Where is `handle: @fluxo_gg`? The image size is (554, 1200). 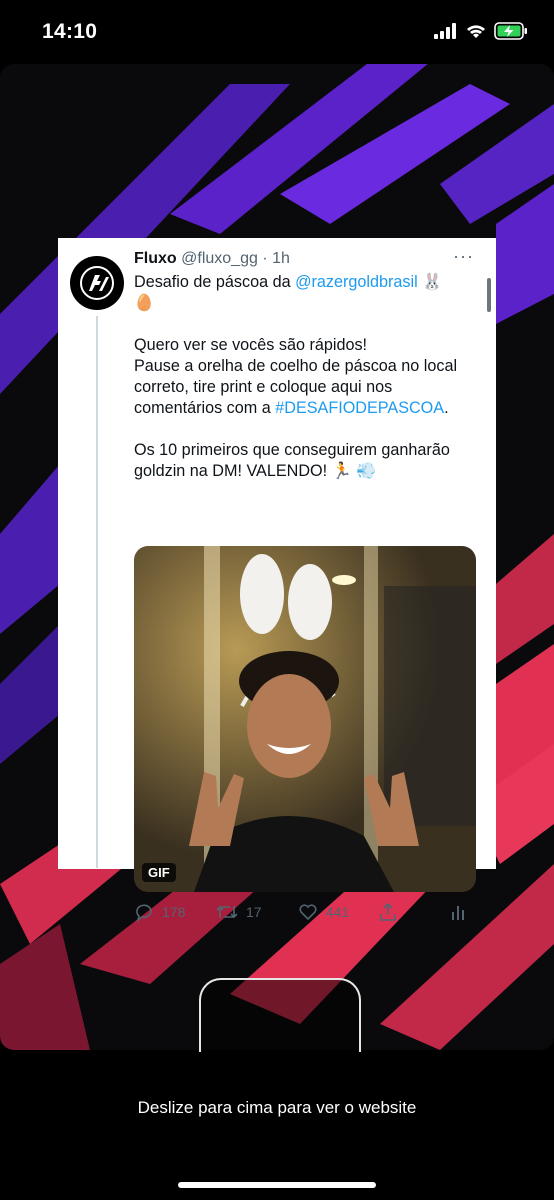
handle: @fluxo_gg is located at coordinates (219, 258).